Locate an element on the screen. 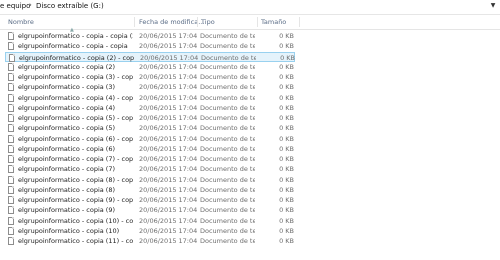 This screenshot has height=260, width=500. chevron-down-icon: ▼ is located at coordinates (493, 6).